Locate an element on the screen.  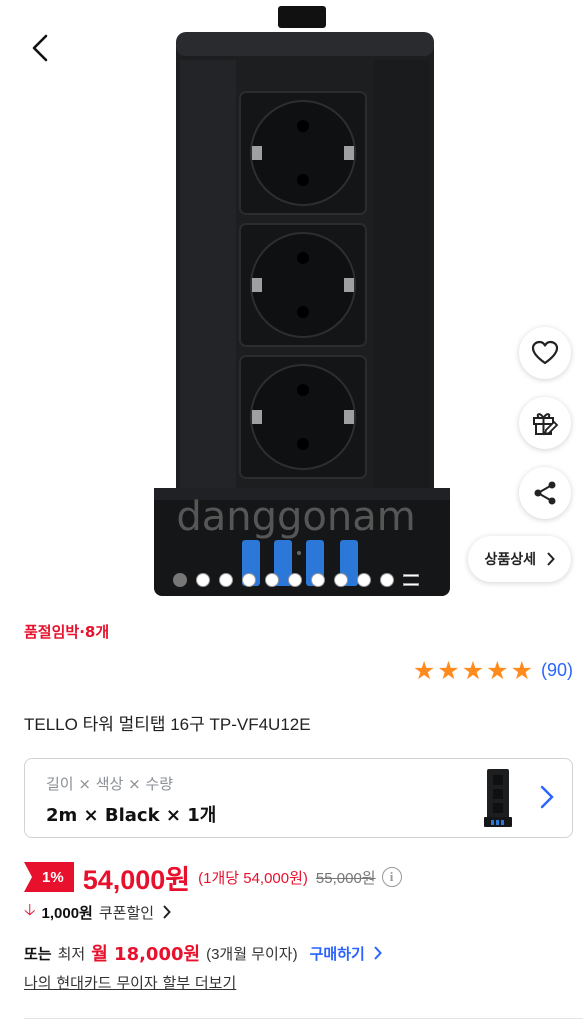
coupon-discount: 🡣 1,000원 쿠폰할인 is located at coordinates (97, 912).